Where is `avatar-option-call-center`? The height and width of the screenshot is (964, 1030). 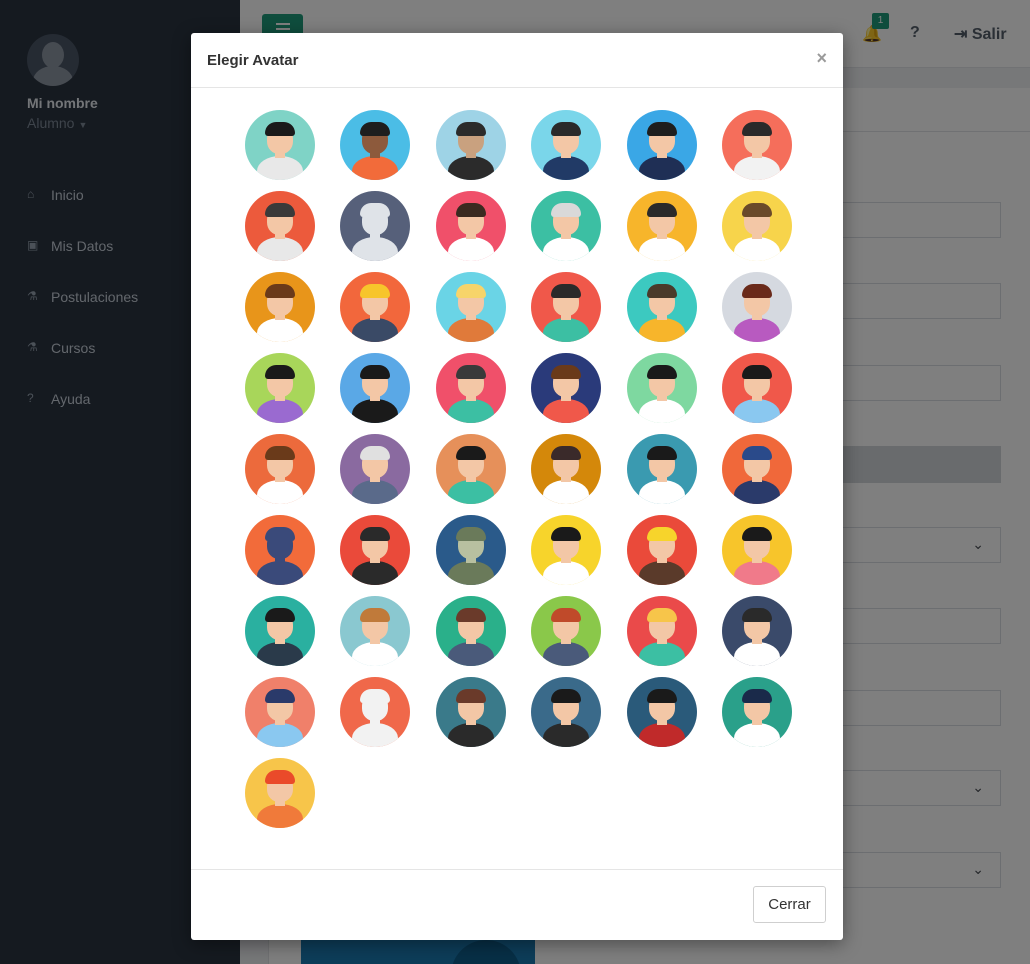 avatar-option-call-center is located at coordinates (375, 631).